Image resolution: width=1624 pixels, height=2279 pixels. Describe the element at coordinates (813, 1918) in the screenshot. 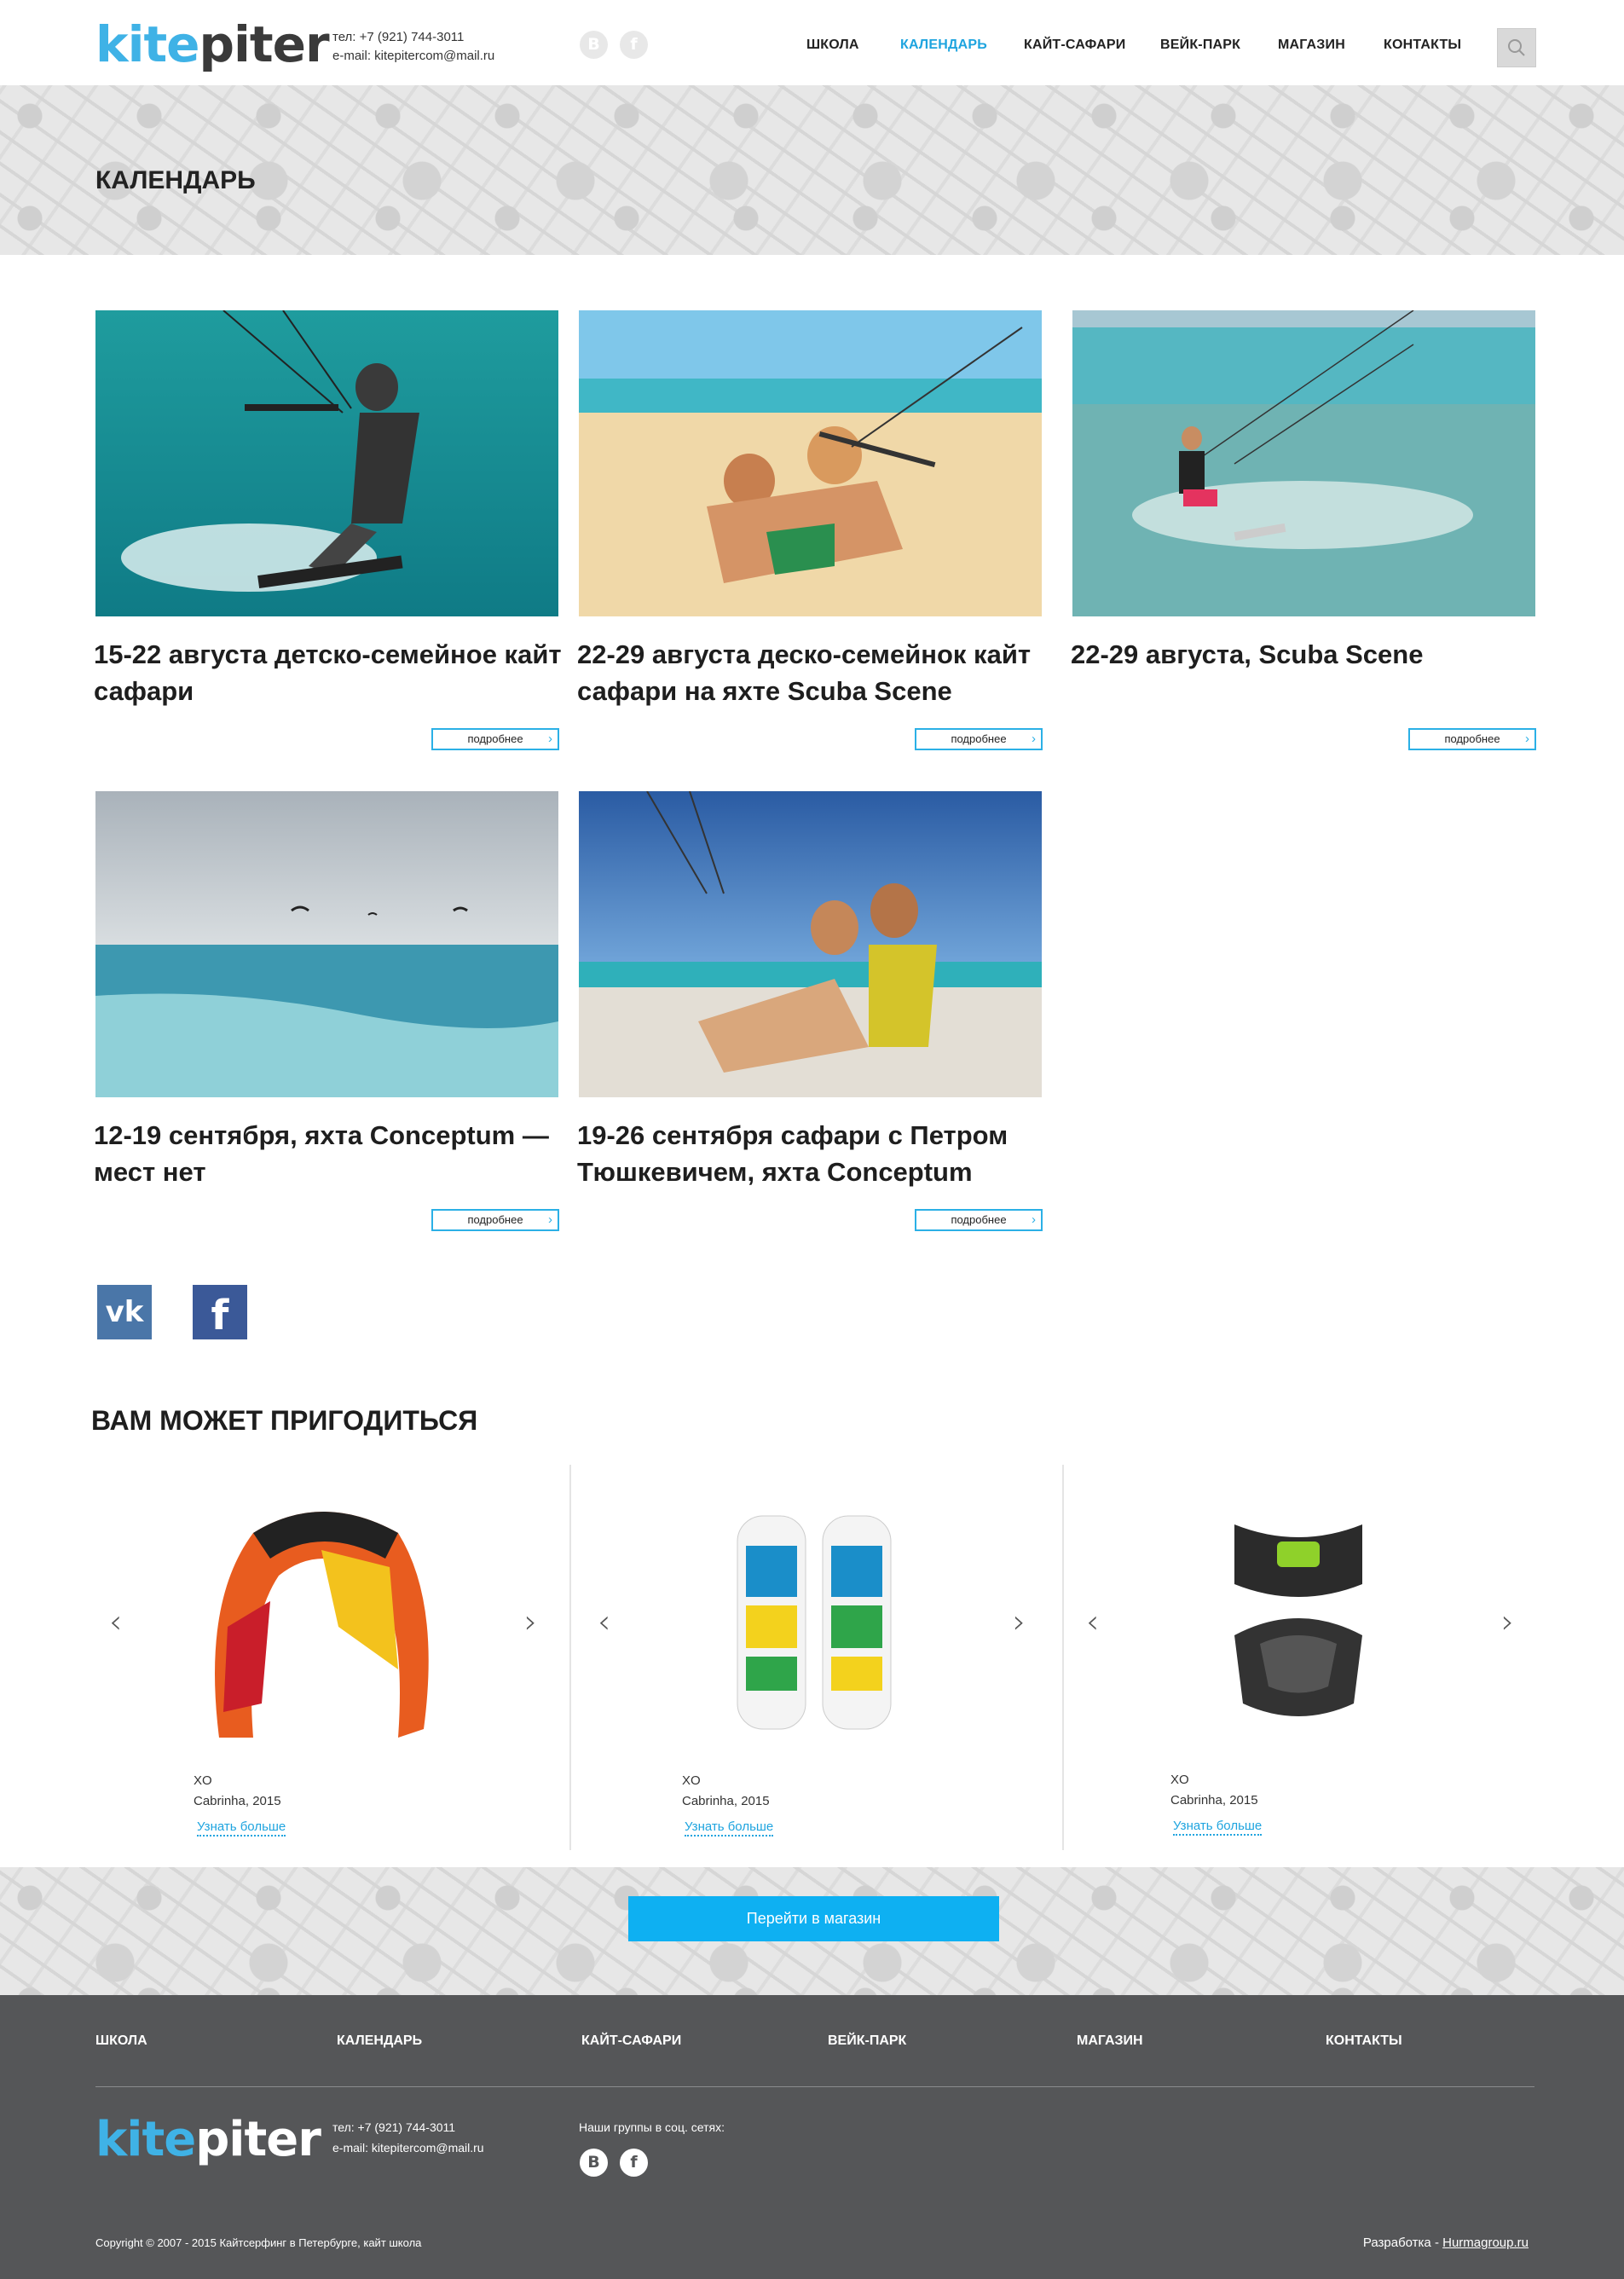

I see `go-to-shop-button: Перейти в магазин` at that location.